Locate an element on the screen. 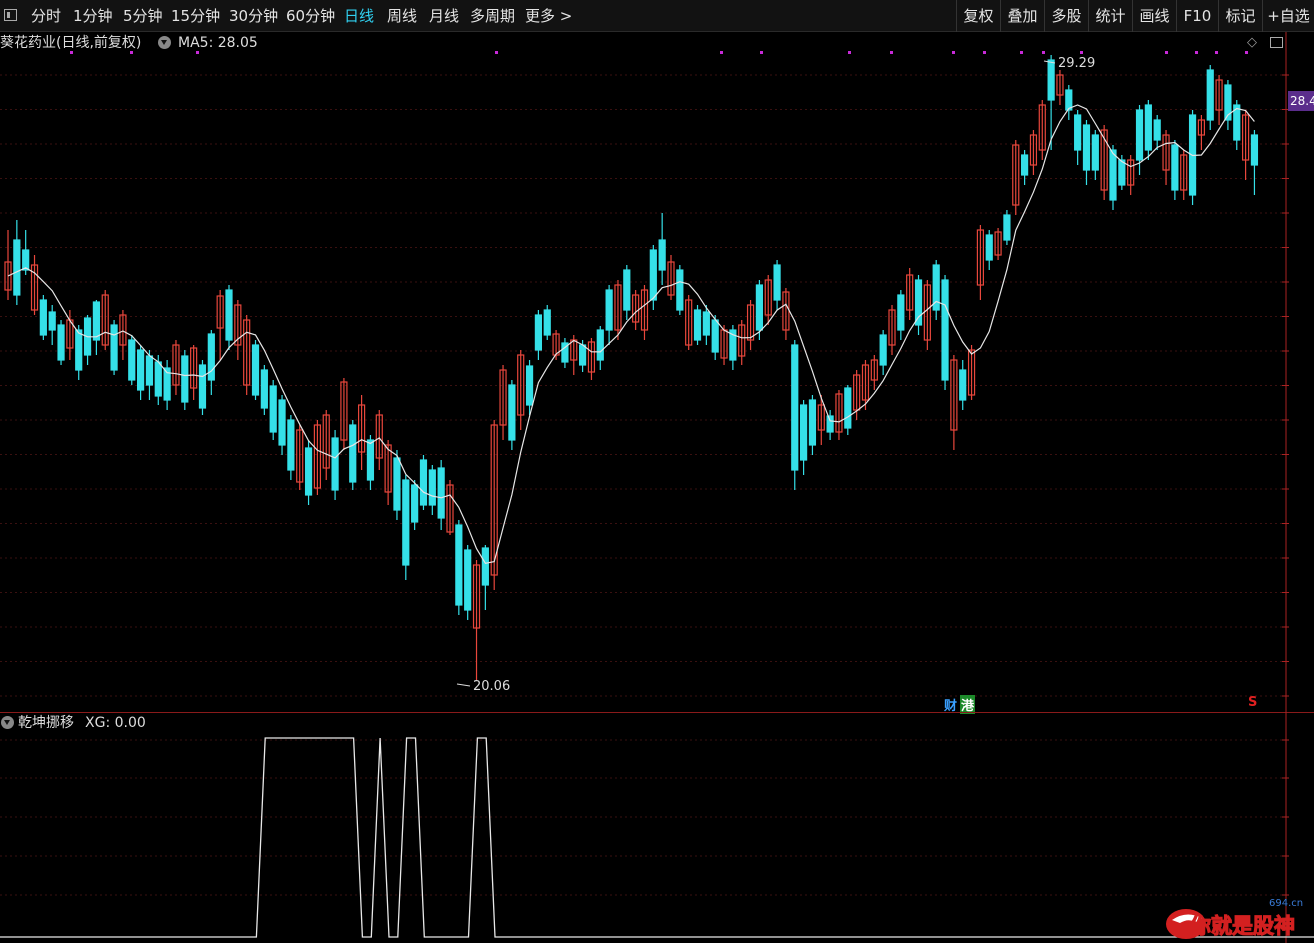 The height and width of the screenshot is (943, 1314). s-event-badge: S is located at coordinates (1252, 702).